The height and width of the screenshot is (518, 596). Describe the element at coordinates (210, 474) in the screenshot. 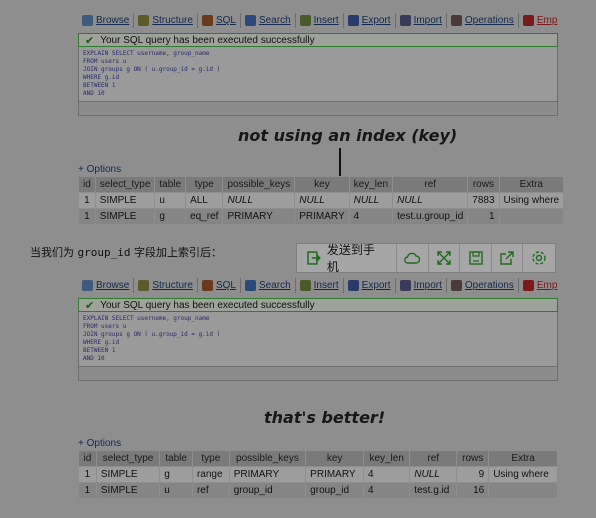

I see `cell-type: range` at that location.